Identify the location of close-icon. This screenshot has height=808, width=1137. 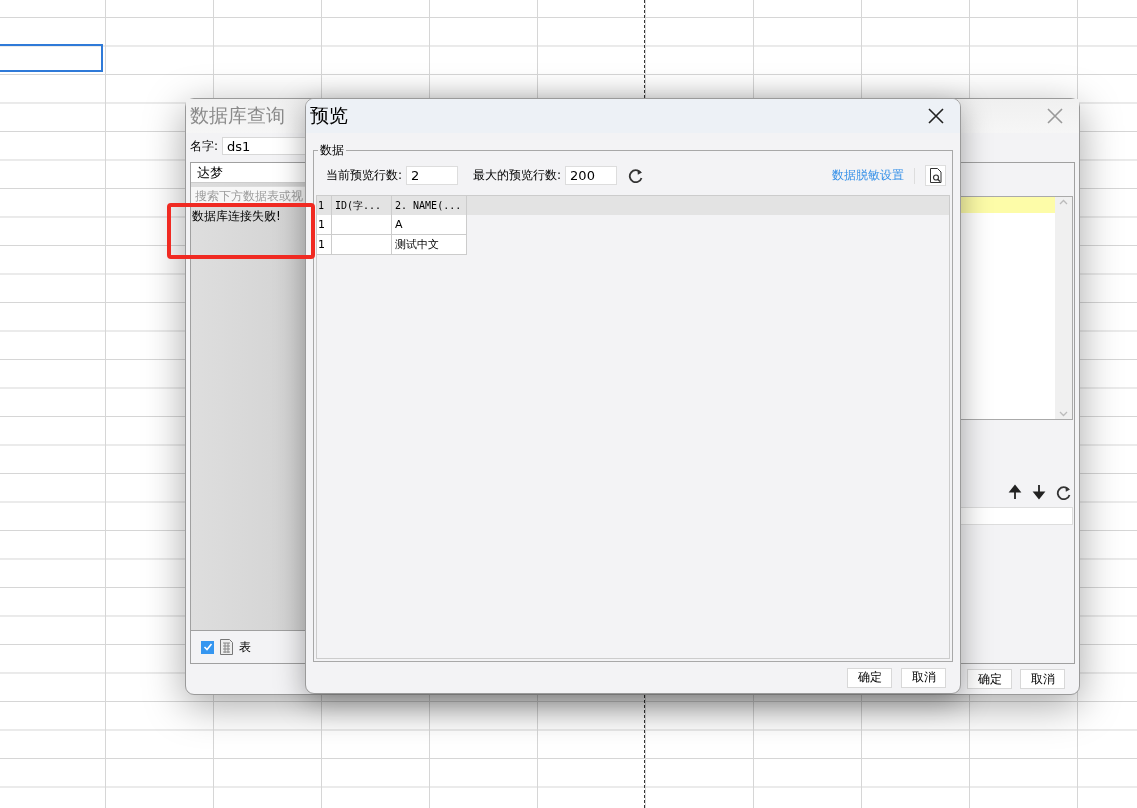
(936, 116).